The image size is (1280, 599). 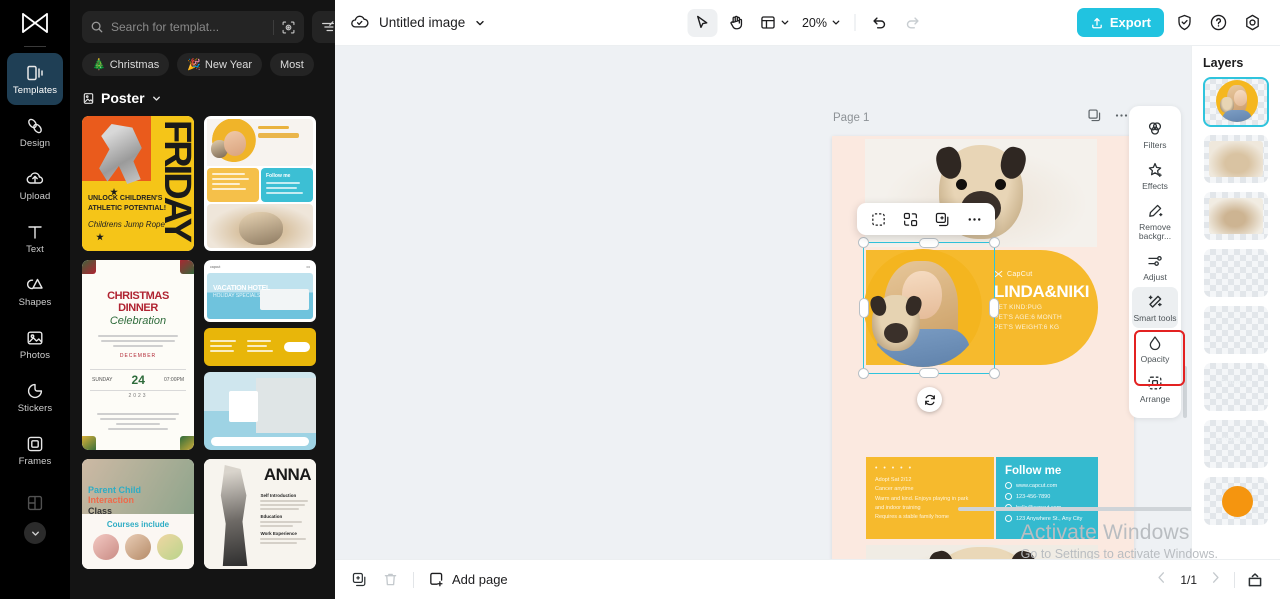 I want to click on top-toolbar: Untitled image 20% Export, so click(x=807, y=23).